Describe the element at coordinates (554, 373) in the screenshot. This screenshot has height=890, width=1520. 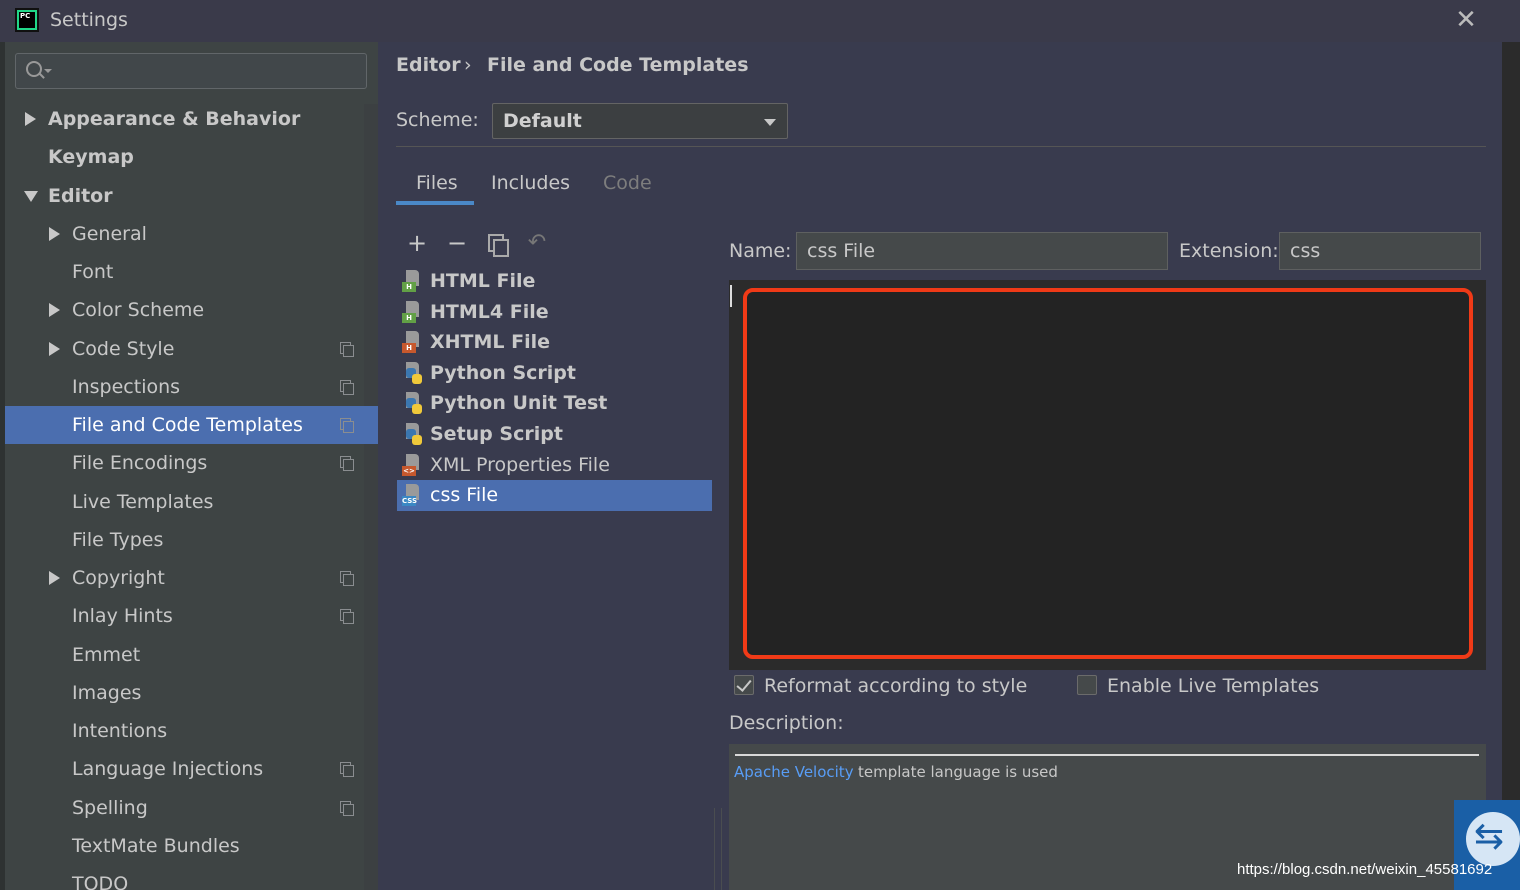
I see `template-item: Python Script` at that location.